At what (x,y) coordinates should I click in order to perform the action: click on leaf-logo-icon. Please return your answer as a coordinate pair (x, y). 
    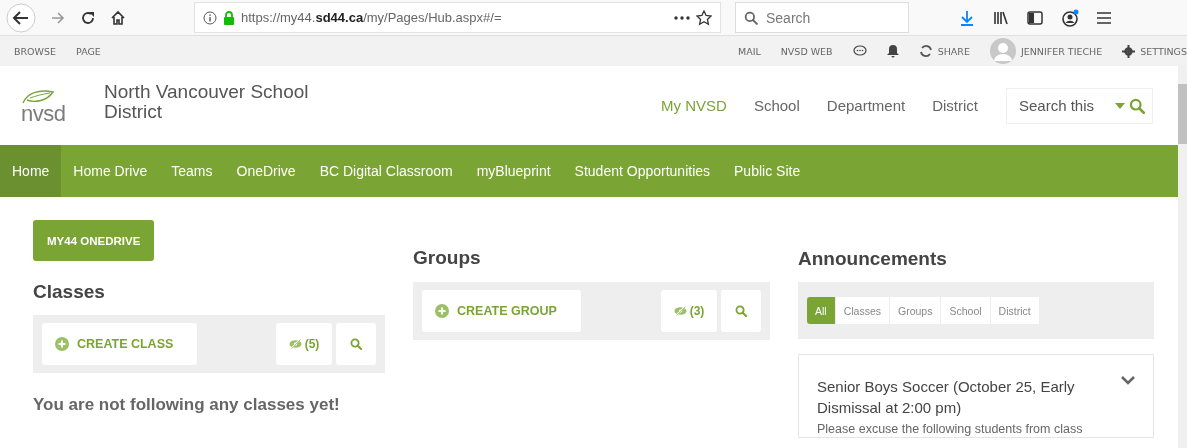
    Looking at the image, I should click on (38, 96).